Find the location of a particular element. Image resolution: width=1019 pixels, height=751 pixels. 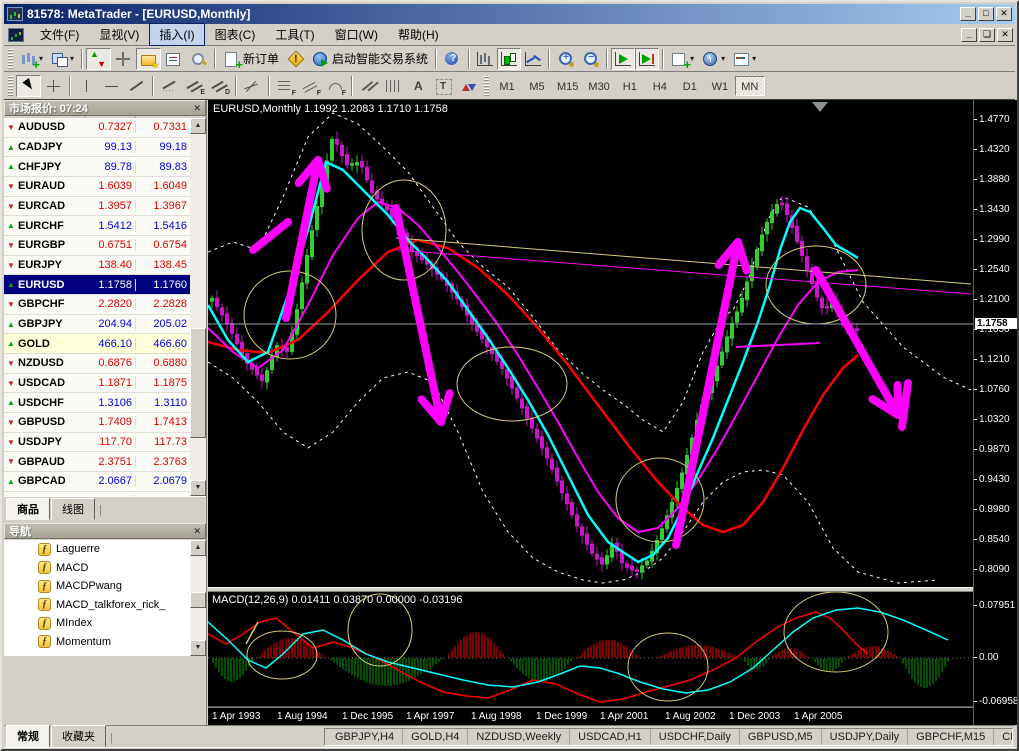

text-label-button is located at coordinates (443, 86).